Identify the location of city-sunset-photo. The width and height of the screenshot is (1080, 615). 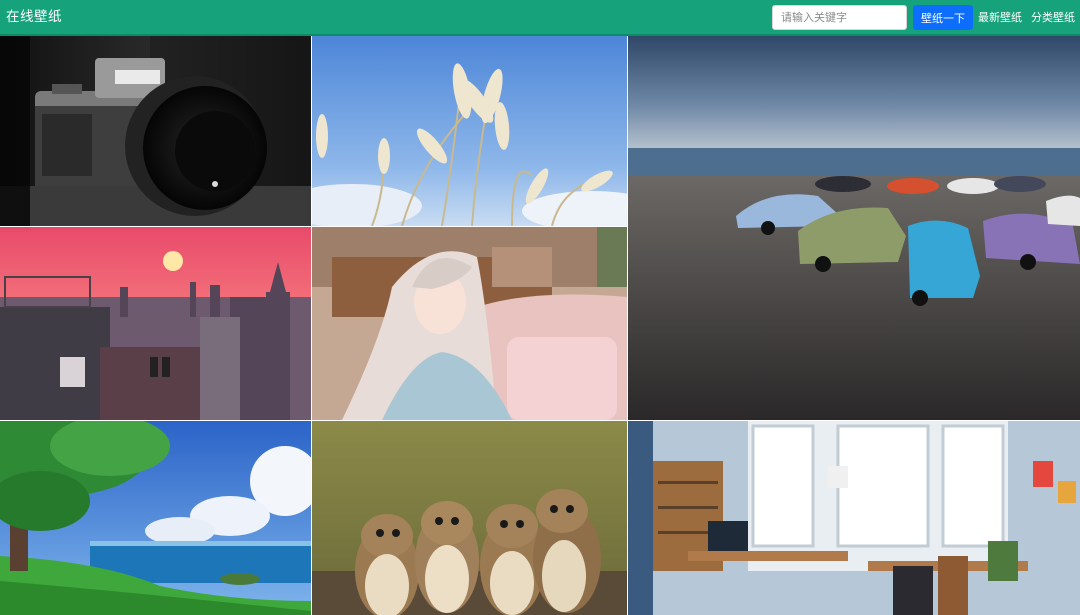
(155, 323).